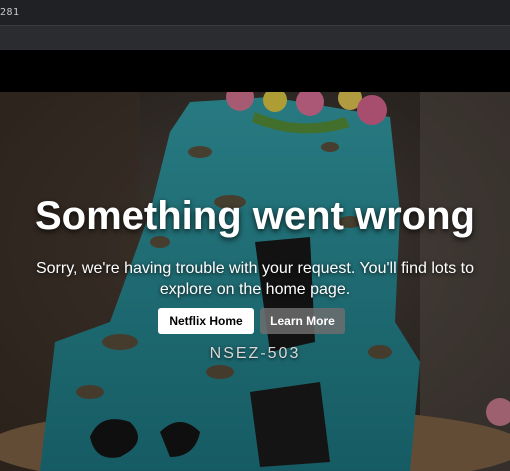 Image resolution: width=510 pixels, height=471 pixels. Describe the element at coordinates (302, 321) in the screenshot. I see `learn-more-button: Learn More` at that location.